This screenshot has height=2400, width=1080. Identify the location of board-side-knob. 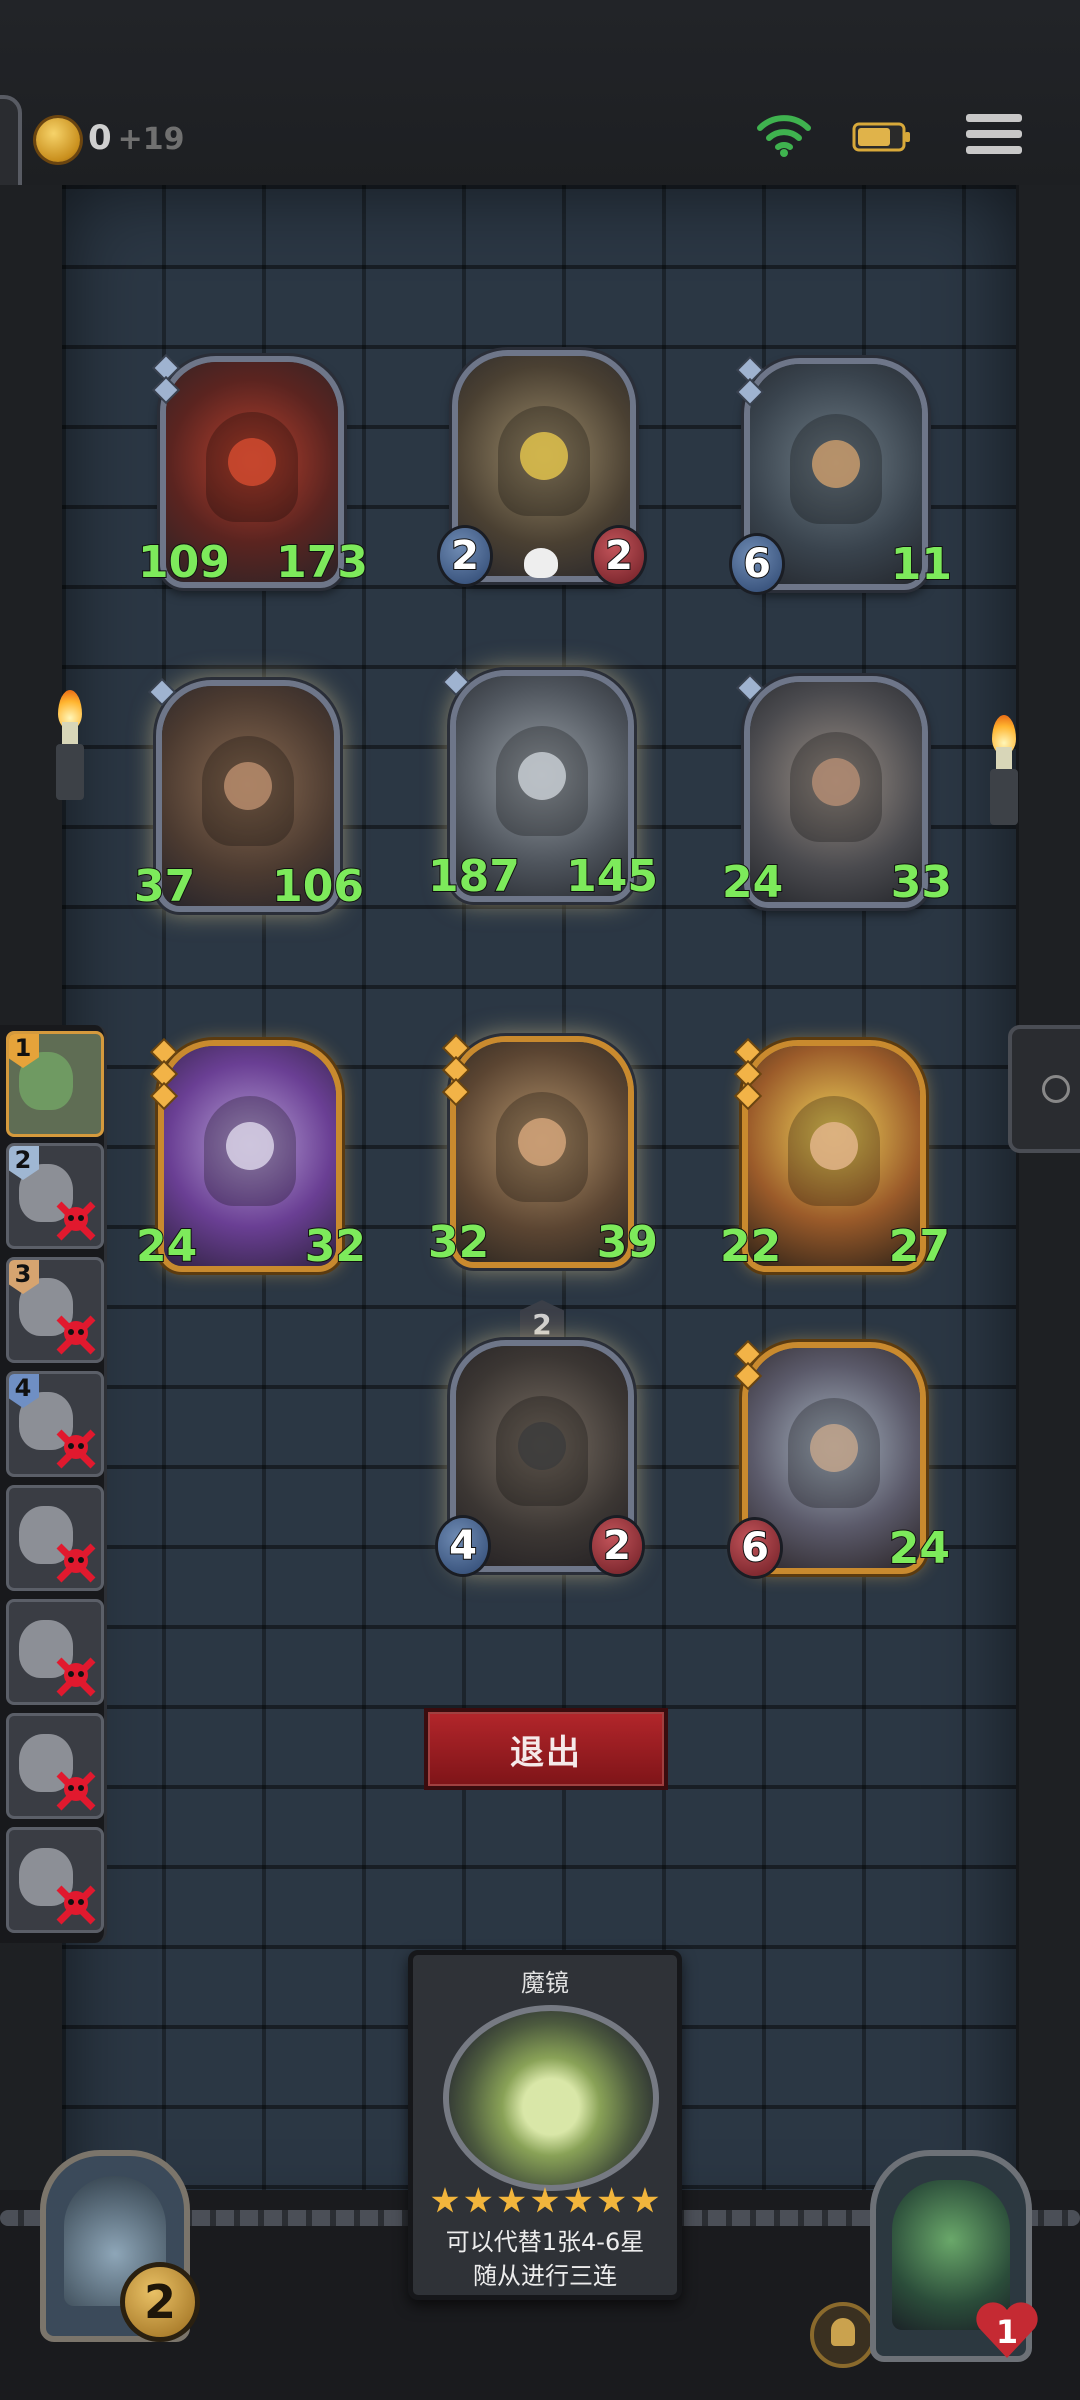
(1044, 1089).